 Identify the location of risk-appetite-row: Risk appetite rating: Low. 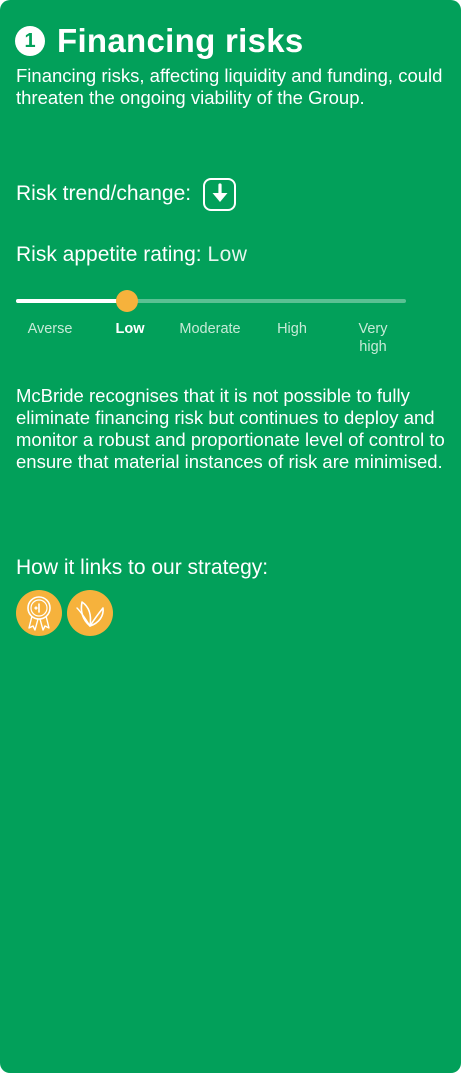
(131, 255).